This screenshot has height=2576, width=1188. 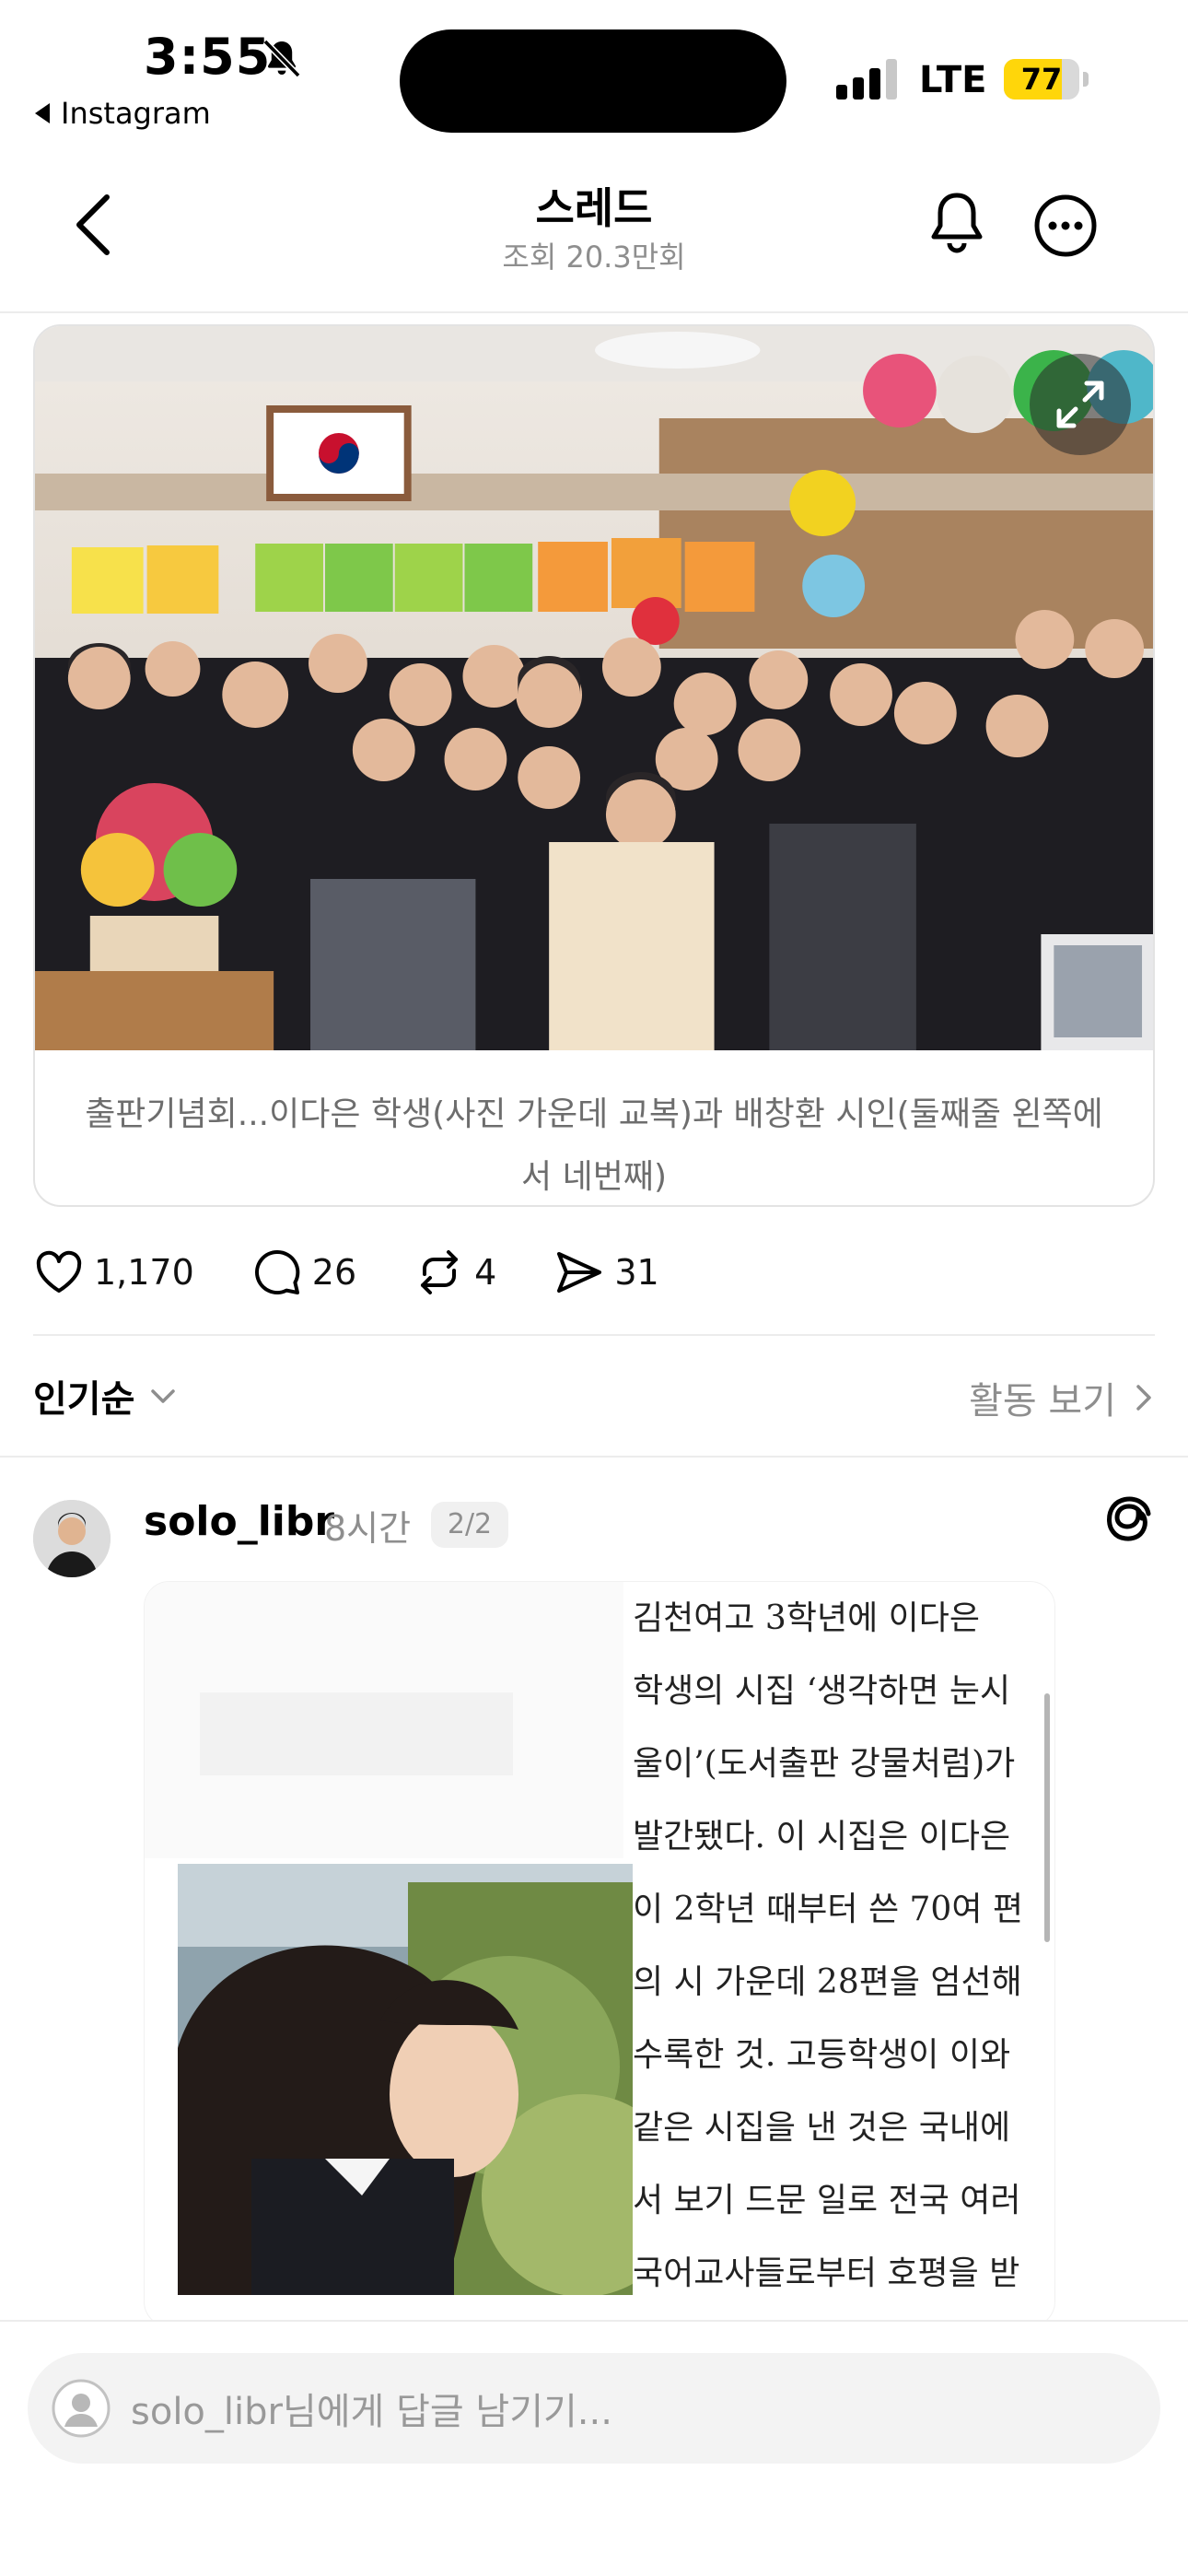 I want to click on user-placeholder-icon, so click(x=81, y=2408).